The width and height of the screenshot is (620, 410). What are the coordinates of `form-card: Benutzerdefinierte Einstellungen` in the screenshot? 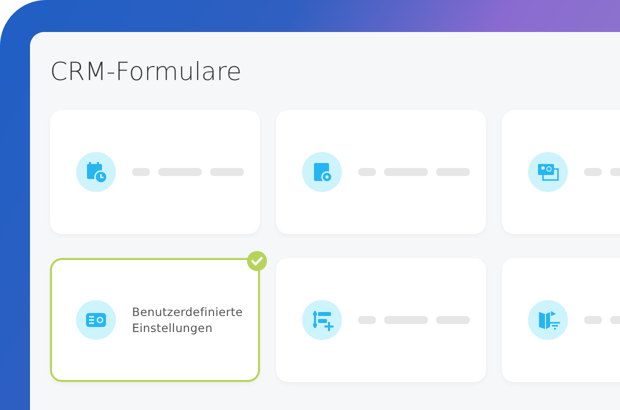 It's located at (155, 320).